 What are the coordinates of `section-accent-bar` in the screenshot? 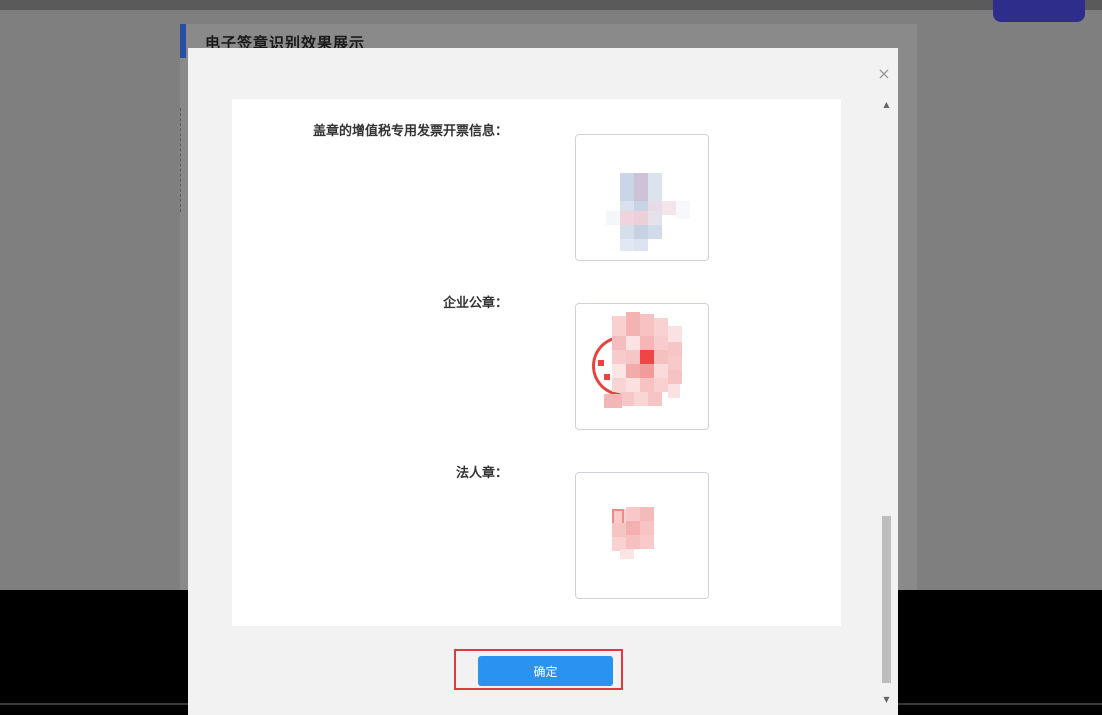 It's located at (183, 41).